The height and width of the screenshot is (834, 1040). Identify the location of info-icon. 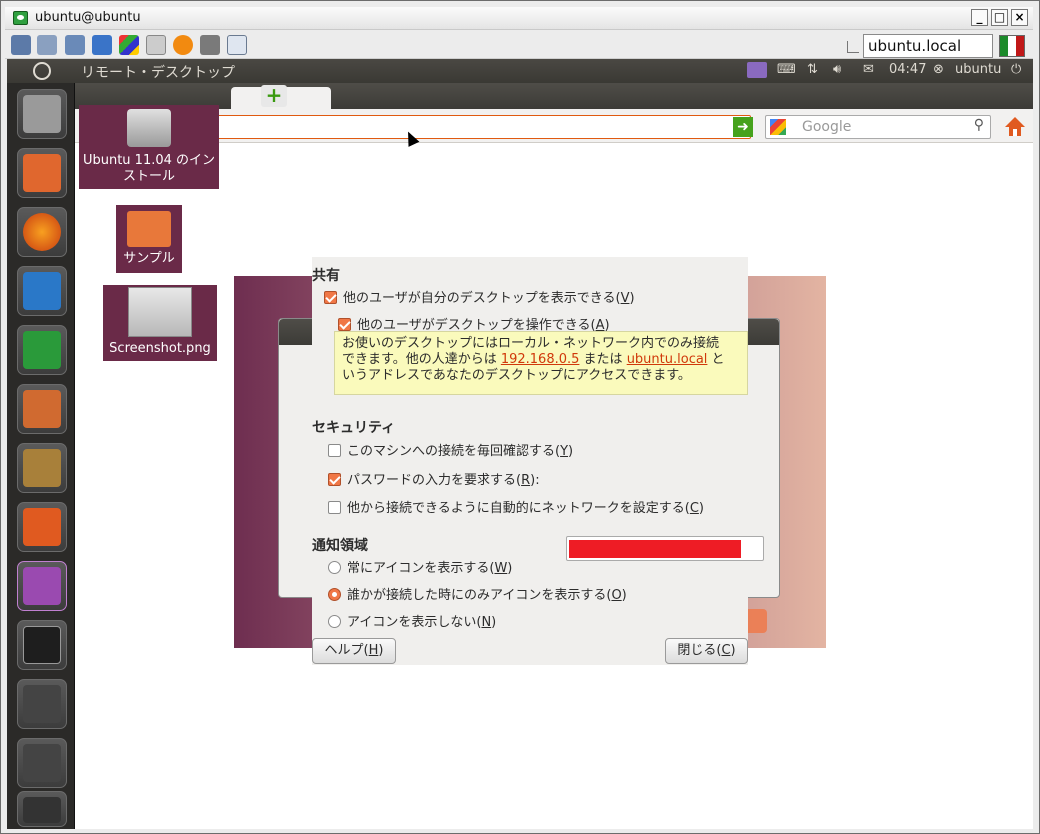
(21, 45).